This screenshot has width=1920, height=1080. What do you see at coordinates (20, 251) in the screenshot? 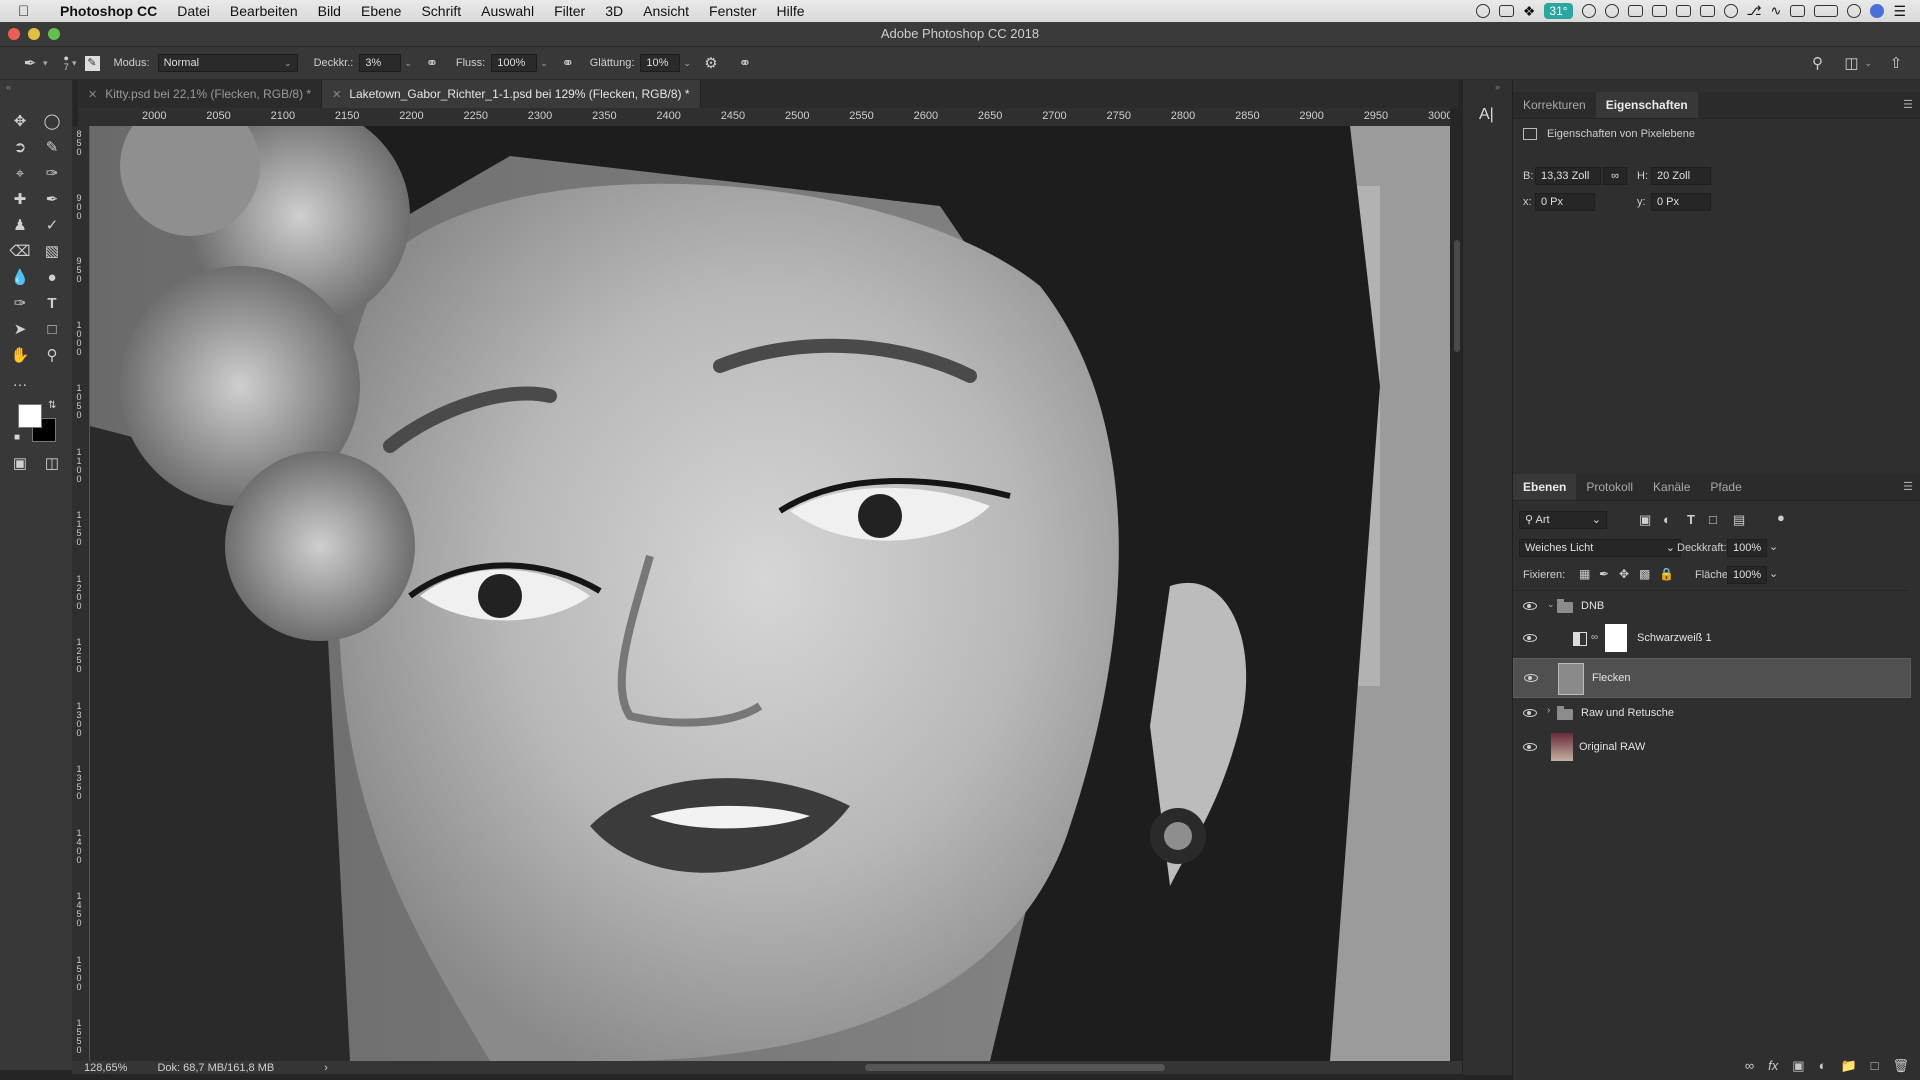
I see `eraser-tool-icon: ⌫` at bounding box center [20, 251].